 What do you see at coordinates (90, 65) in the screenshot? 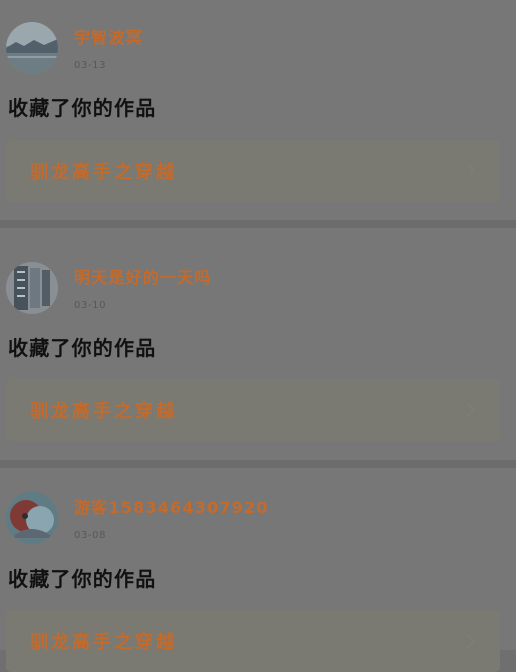
I see `timestamp: 03-13` at bounding box center [90, 65].